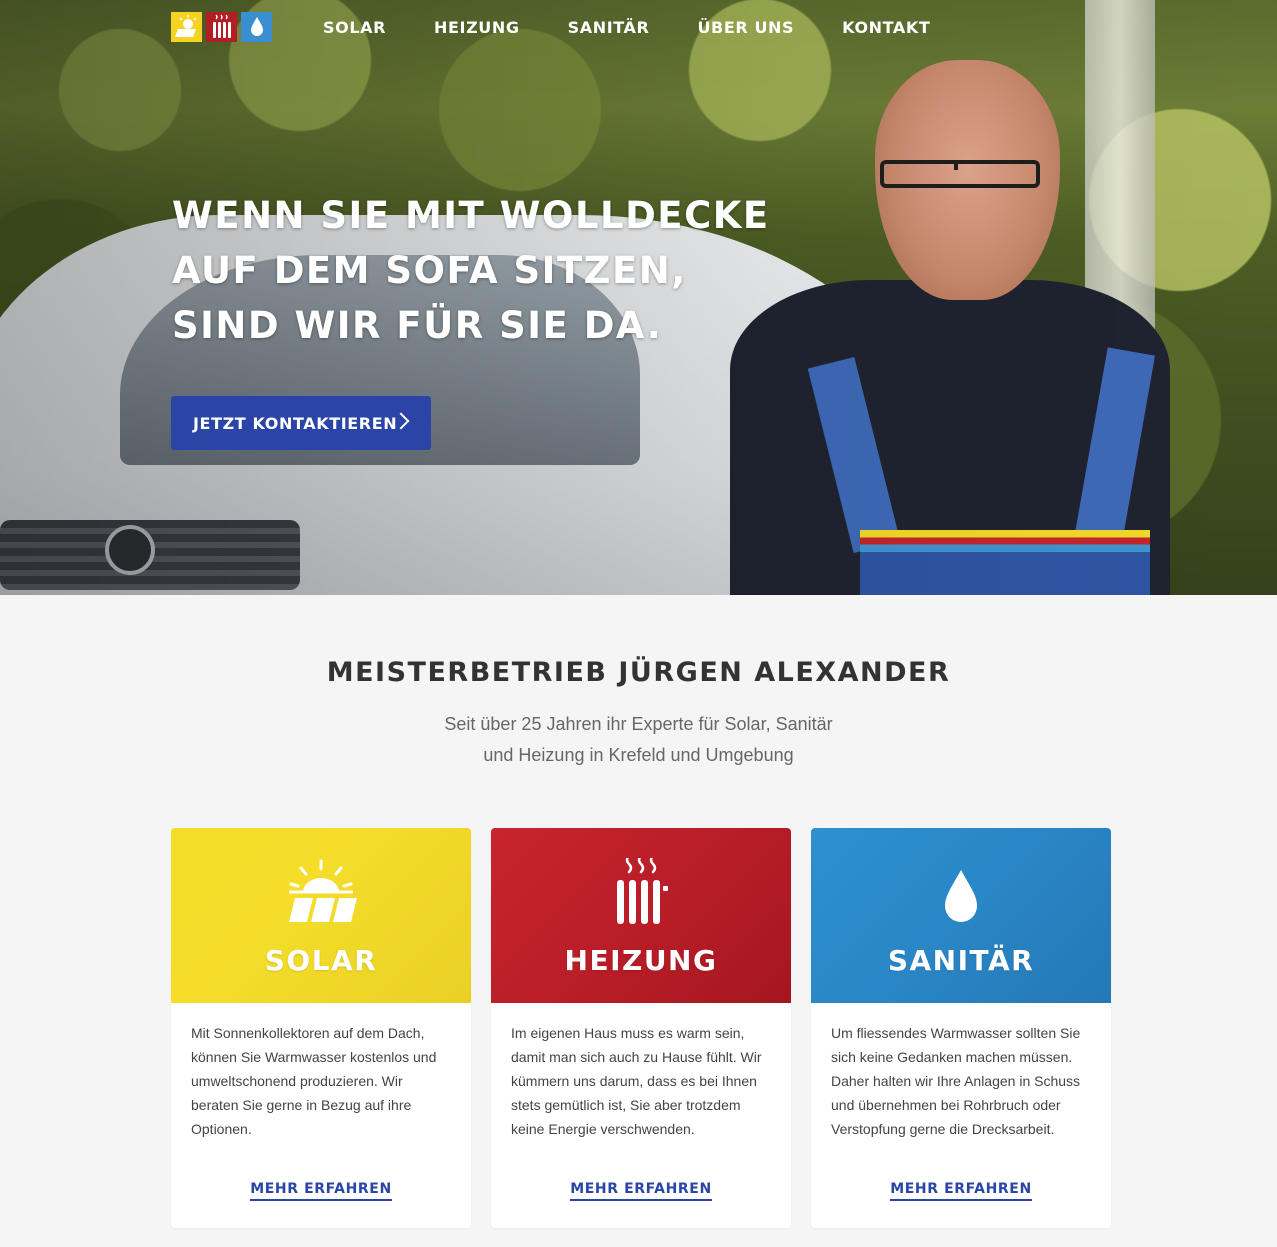 Image resolution: width=1277 pixels, height=1247 pixels. Describe the element at coordinates (886, 27) in the screenshot. I see `nav-kontakt: KONTAKT` at that location.